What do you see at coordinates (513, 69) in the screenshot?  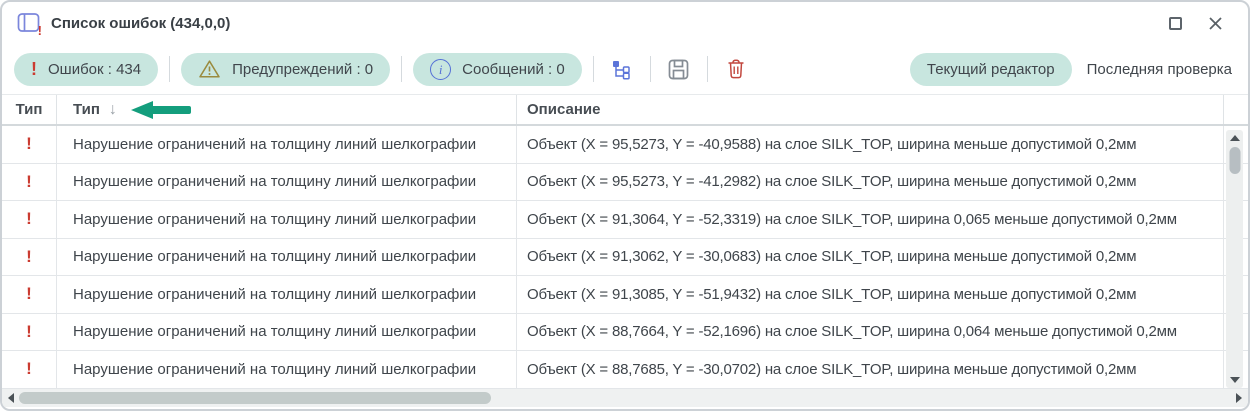 I see `messages-count-label: Сообщений : 0` at bounding box center [513, 69].